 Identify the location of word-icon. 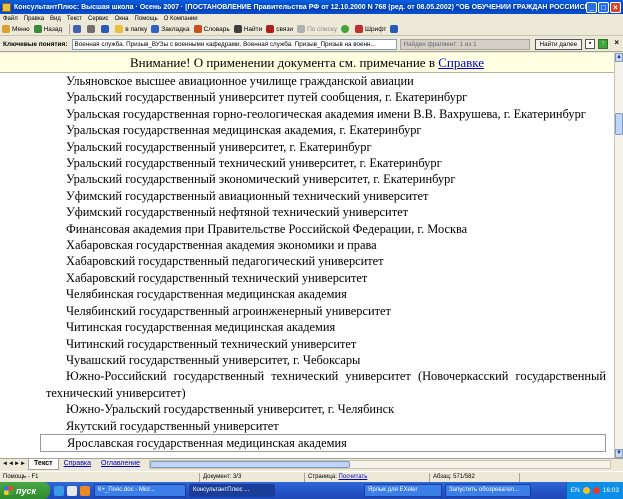
(105, 29).